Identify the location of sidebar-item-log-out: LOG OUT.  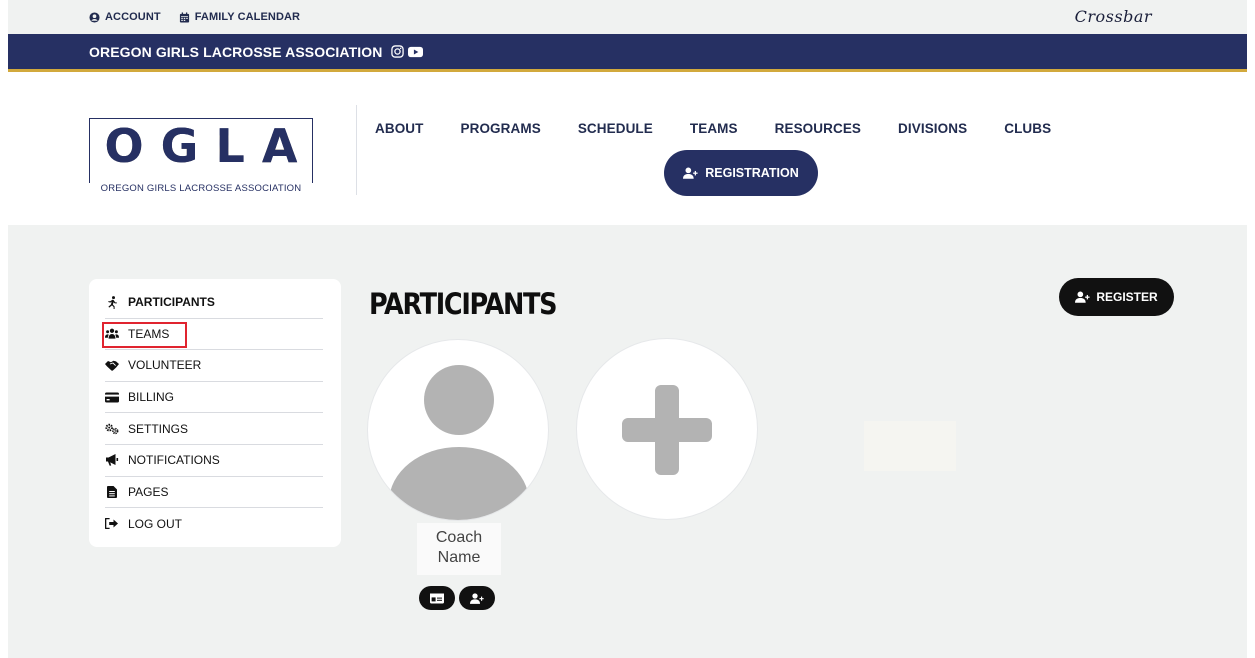
(214, 524).